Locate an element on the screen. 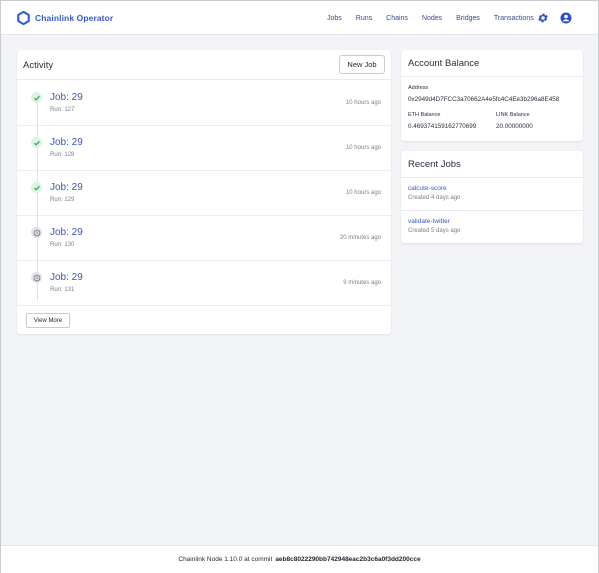 Image resolution: width=599 pixels, height=573 pixels. footer-version-text: Chainlink Node 1.10.0 at commit is located at coordinates (225, 559).